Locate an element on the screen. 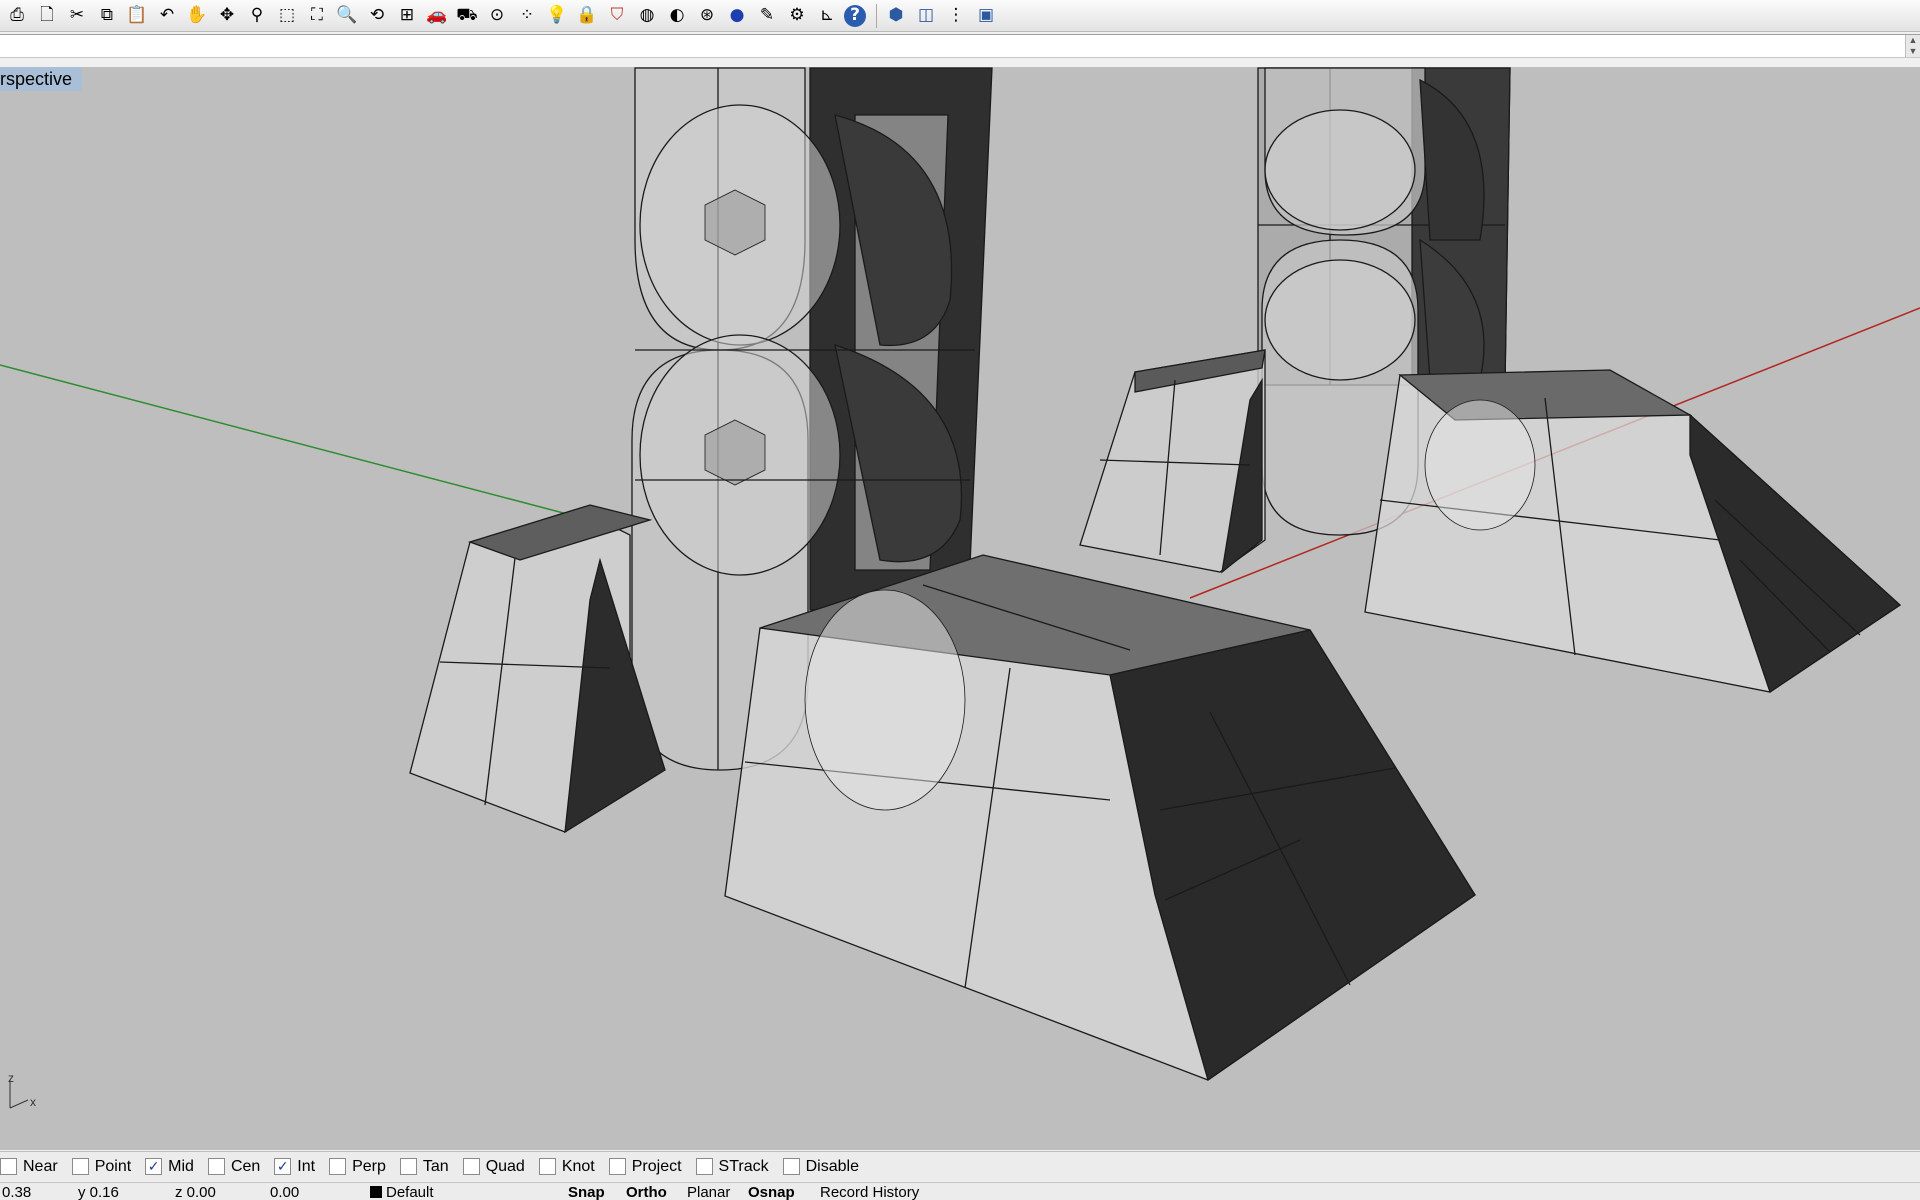 The height and width of the screenshot is (1200, 1920). four-viewports-icon: ⊞ is located at coordinates (407, 16).